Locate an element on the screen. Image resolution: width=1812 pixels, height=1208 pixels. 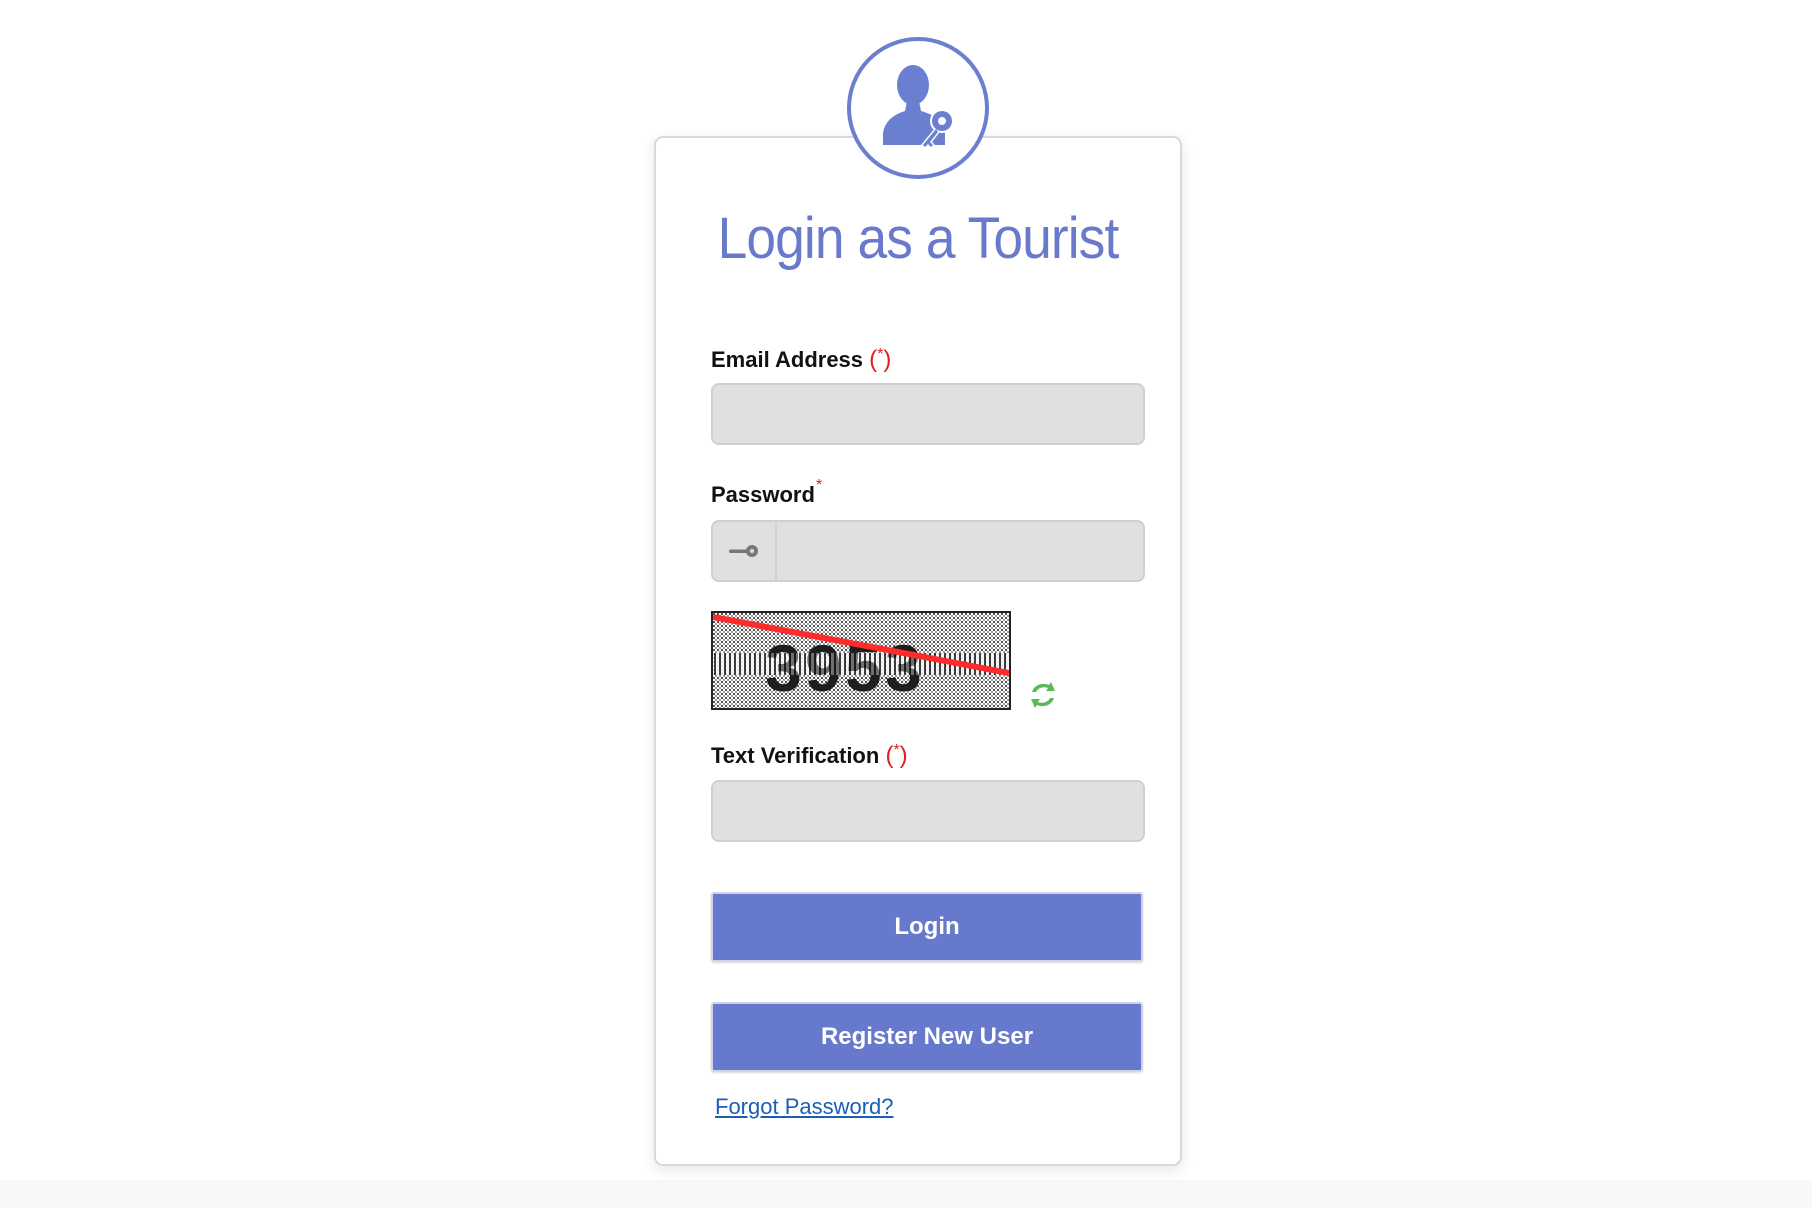
email-label: Email Address (*) is located at coordinates (801, 359).